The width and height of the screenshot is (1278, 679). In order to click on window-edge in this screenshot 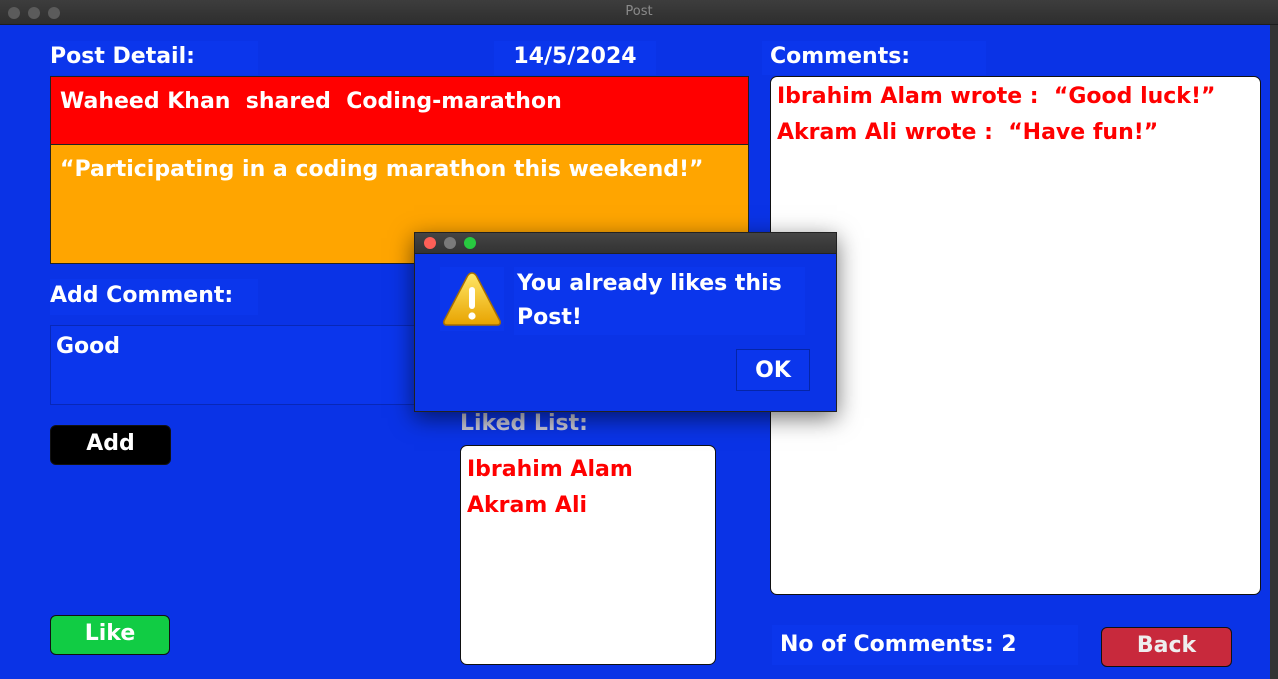, I will do `click(1274, 352)`.